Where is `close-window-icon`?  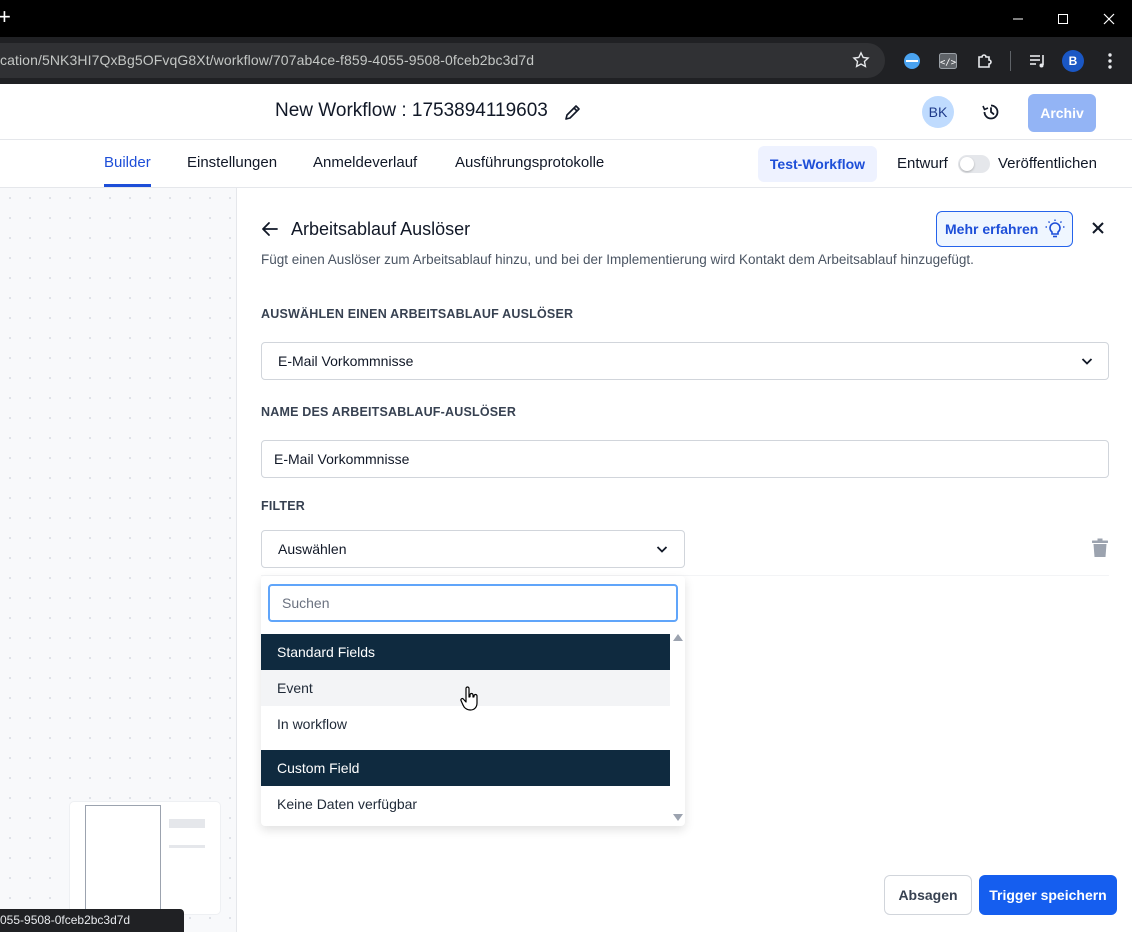
close-window-icon is located at coordinates (1109, 18).